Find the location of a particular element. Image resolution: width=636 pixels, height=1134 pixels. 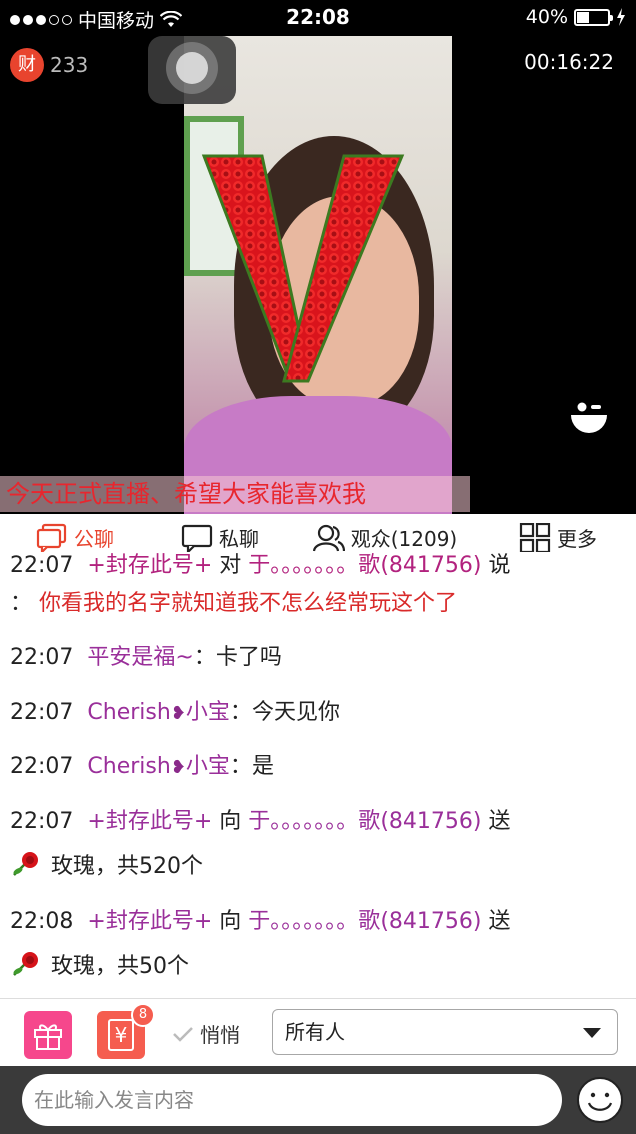

battery-icon is located at coordinates (593, 17).